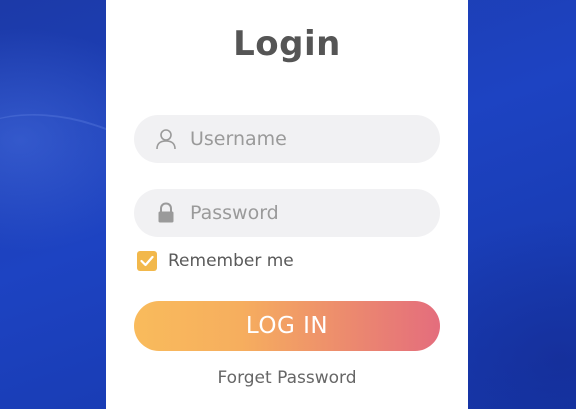 Image resolution: width=576 pixels, height=409 pixels. Describe the element at coordinates (287, 378) in the screenshot. I see `forget-password-link: Forget Password` at that location.